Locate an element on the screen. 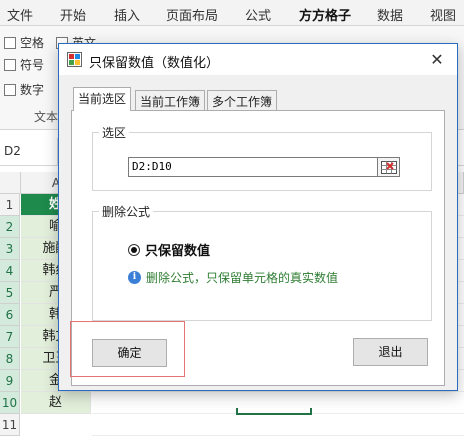 Image resolution: width=464 pixels, height=437 pixels. selection-groupbox: 选区 D2:D10 is located at coordinates (262, 157).